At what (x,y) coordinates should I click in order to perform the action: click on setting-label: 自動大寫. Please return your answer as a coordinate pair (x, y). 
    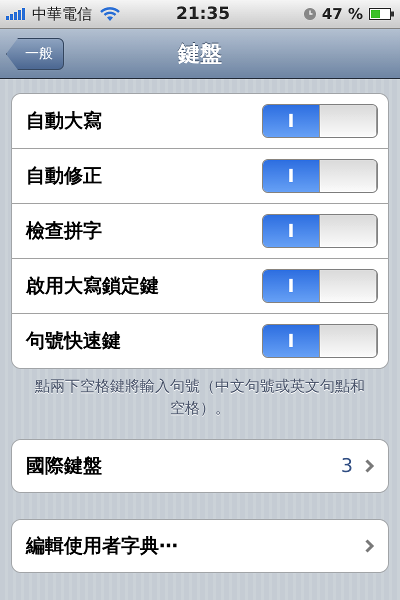
    Looking at the image, I should click on (64, 121).